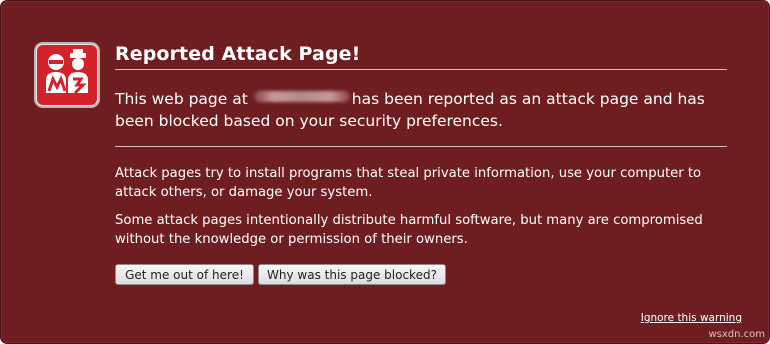 The height and width of the screenshot is (344, 770). Describe the element at coordinates (238, 54) in the screenshot. I see `warning-title: Reported Attack Page!` at that location.